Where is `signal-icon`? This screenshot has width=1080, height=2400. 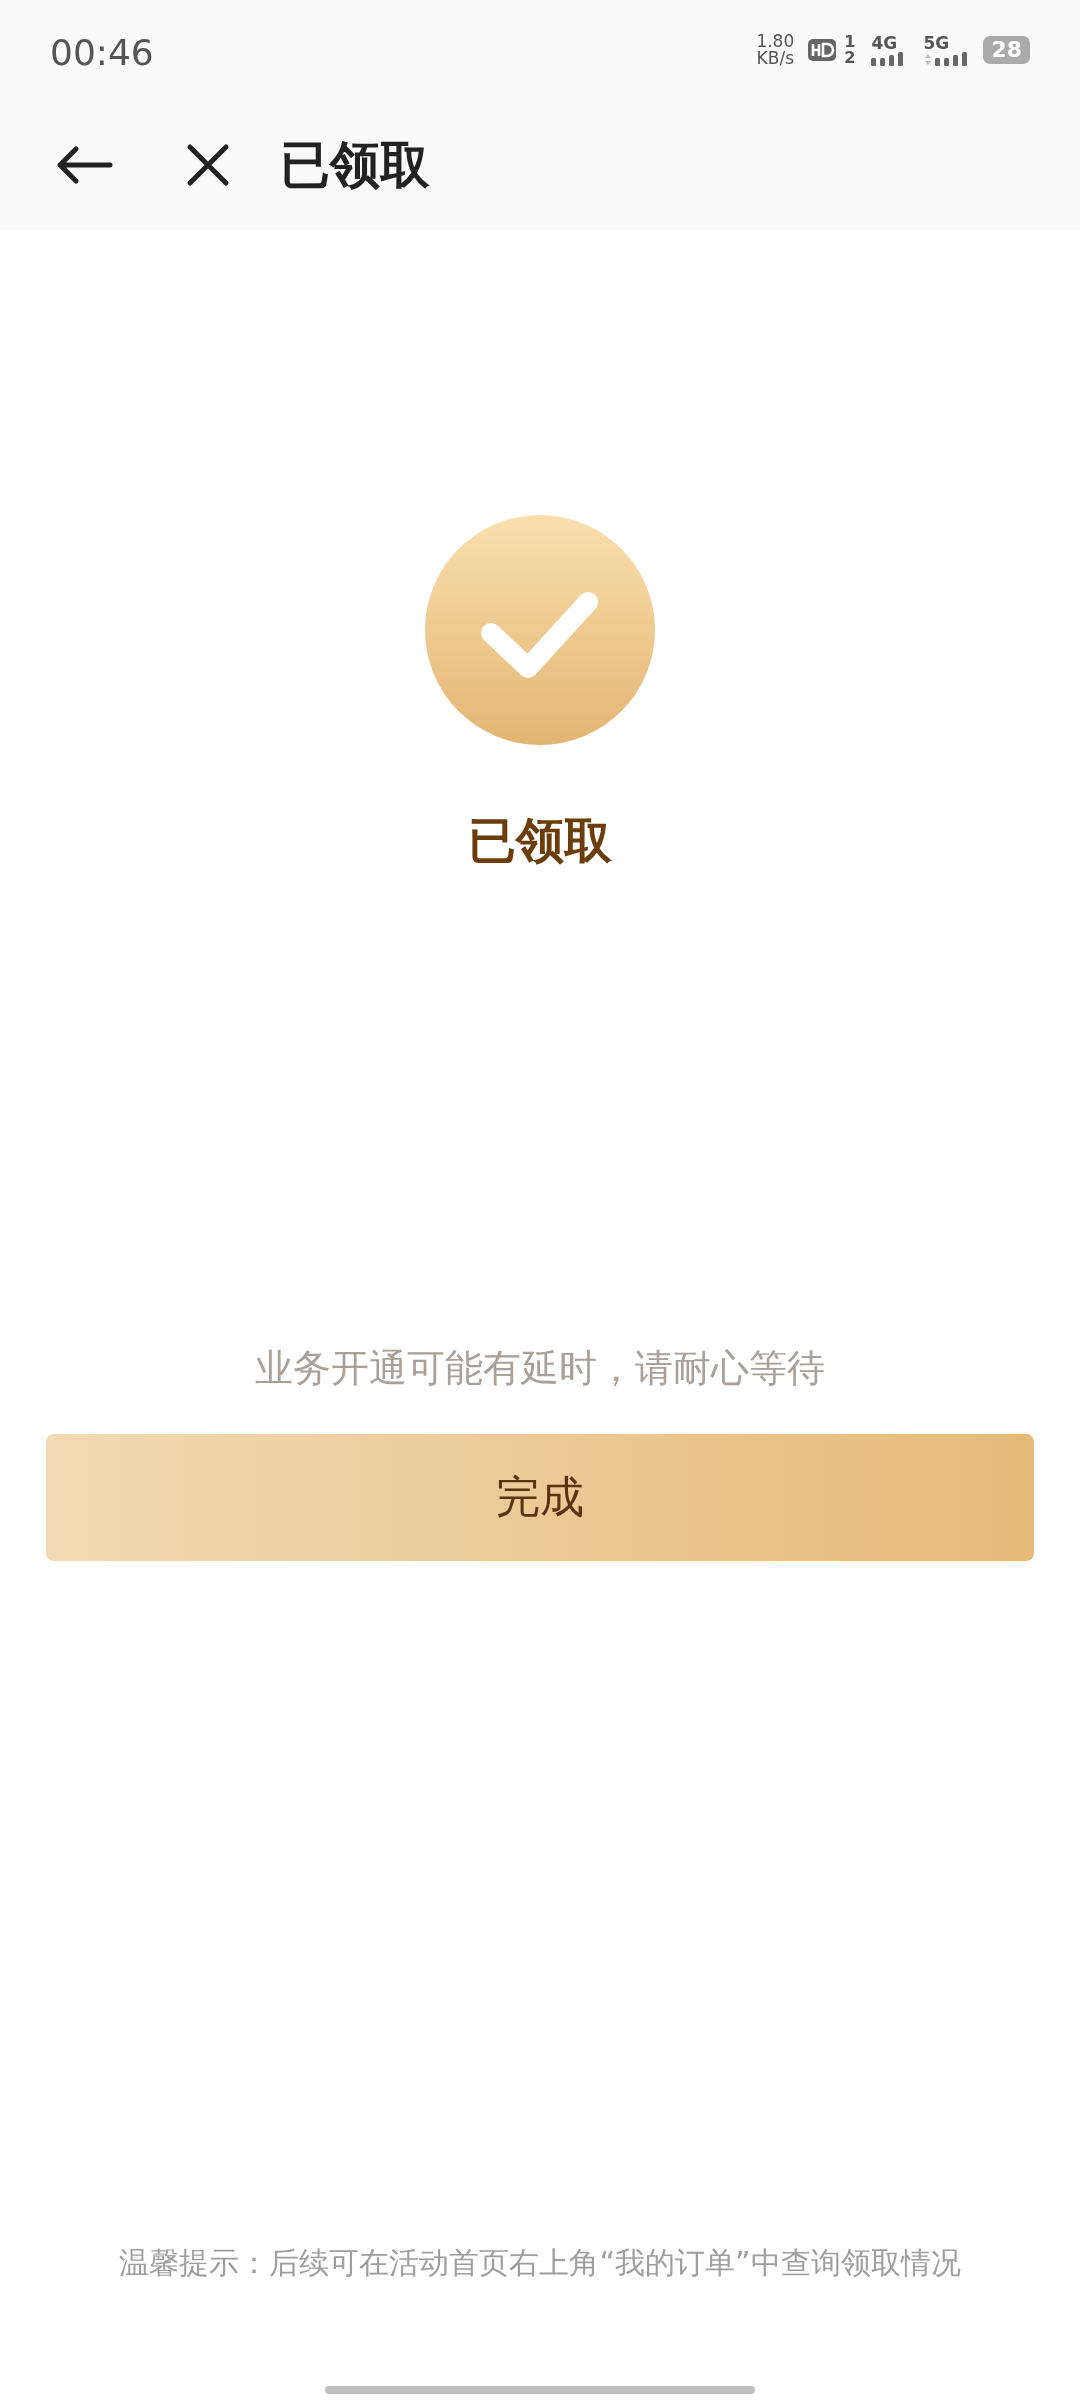
signal-icon is located at coordinates (945, 59).